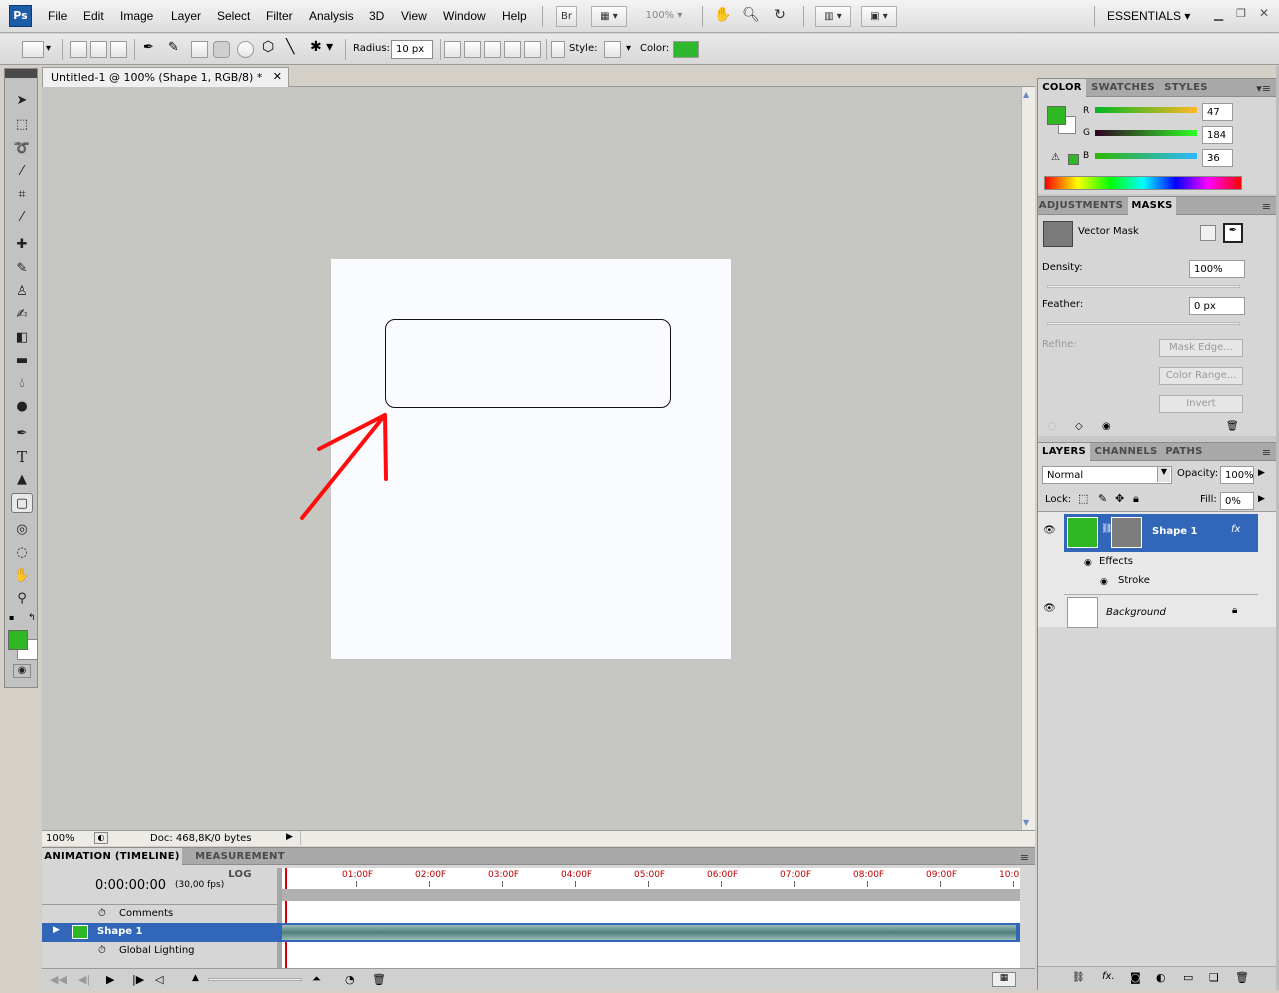 This screenshot has height=993, width=1279. What do you see at coordinates (1261, 473) in the screenshot?
I see `chevron-right-icon: ▶` at bounding box center [1261, 473].